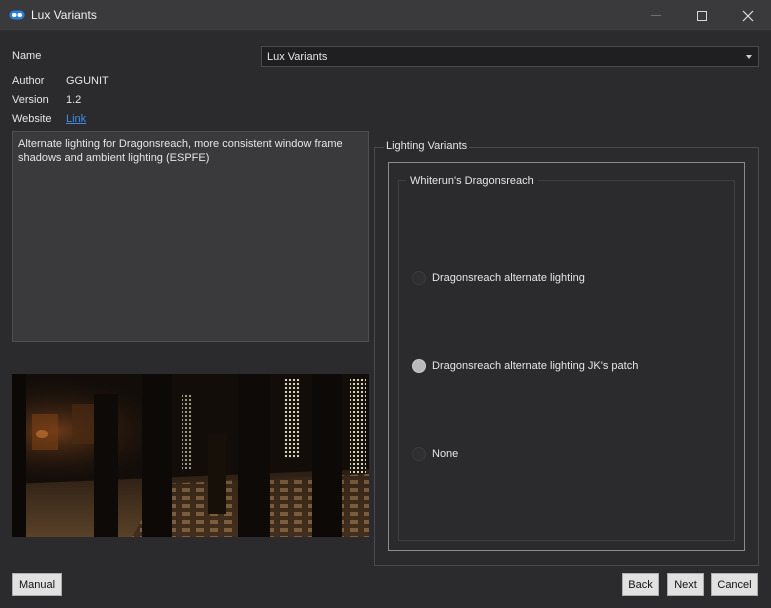 Image resolution: width=771 pixels, height=608 pixels. I want to click on name-label: Name, so click(27, 56).